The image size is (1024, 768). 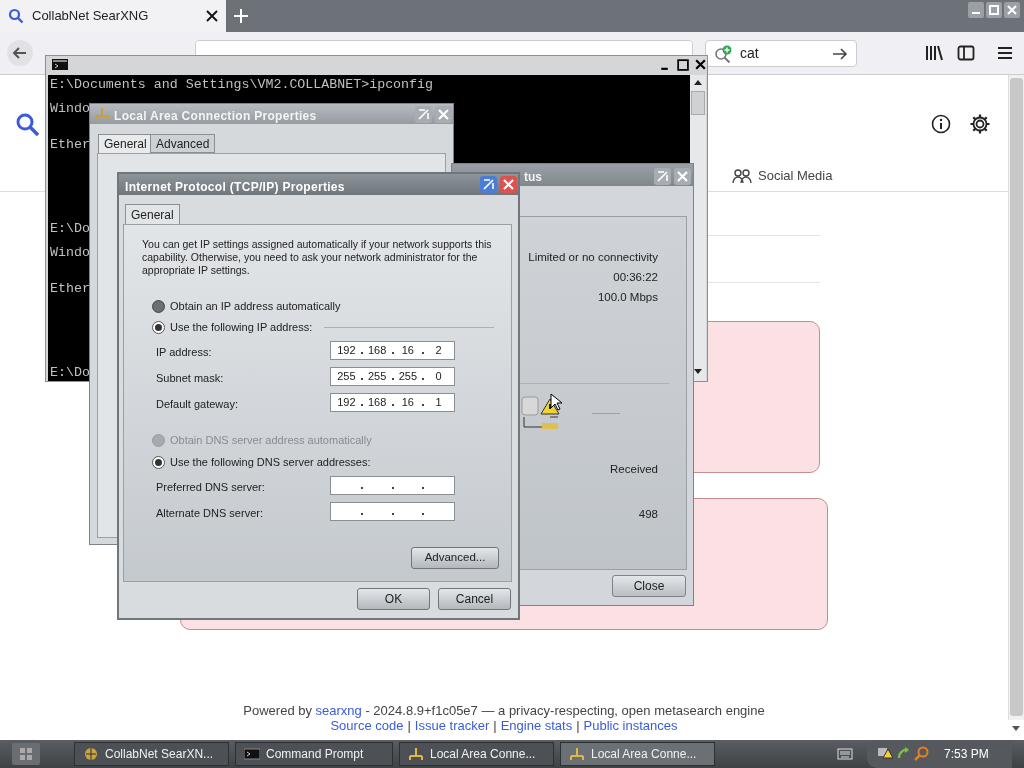 I want to click on arrow-right-icon, so click(x=840, y=53).